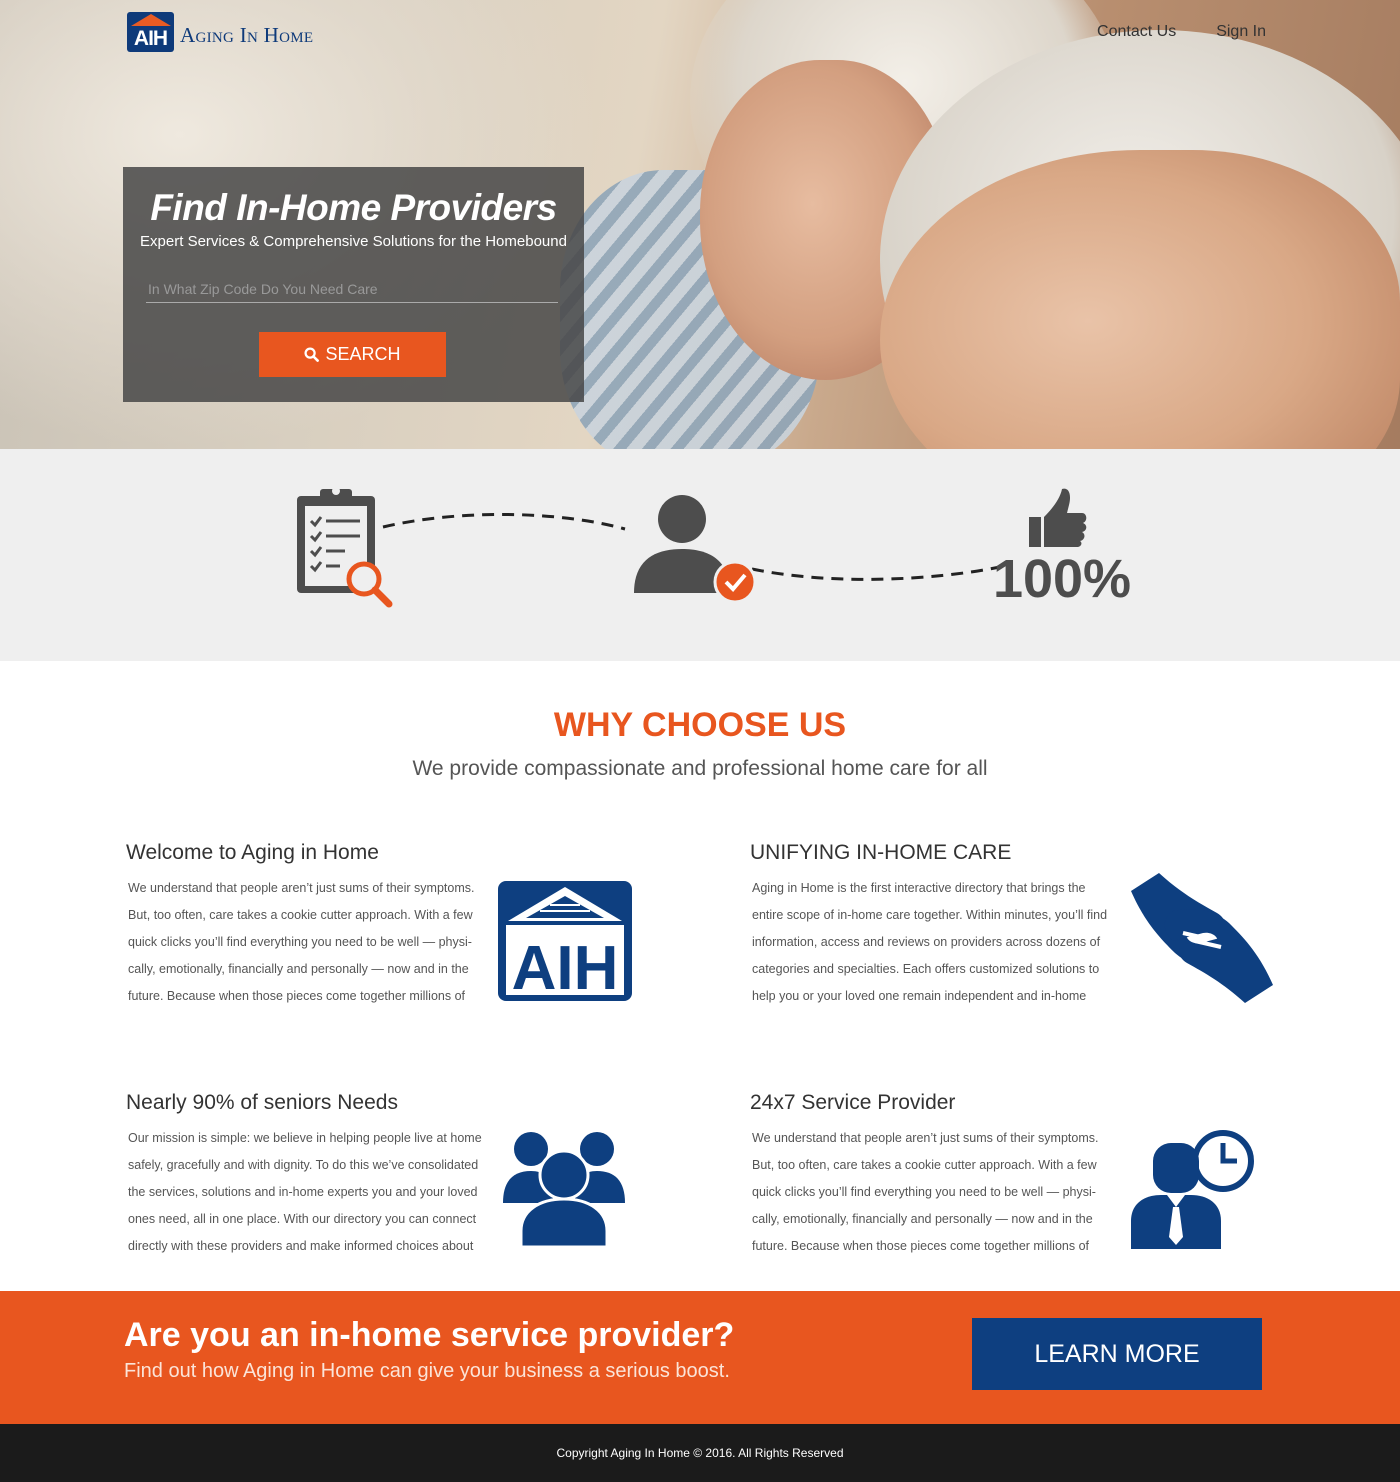 The width and height of the screenshot is (1400, 1482). I want to click on cta-title: Are you an in-home service provider?, so click(429, 1335).